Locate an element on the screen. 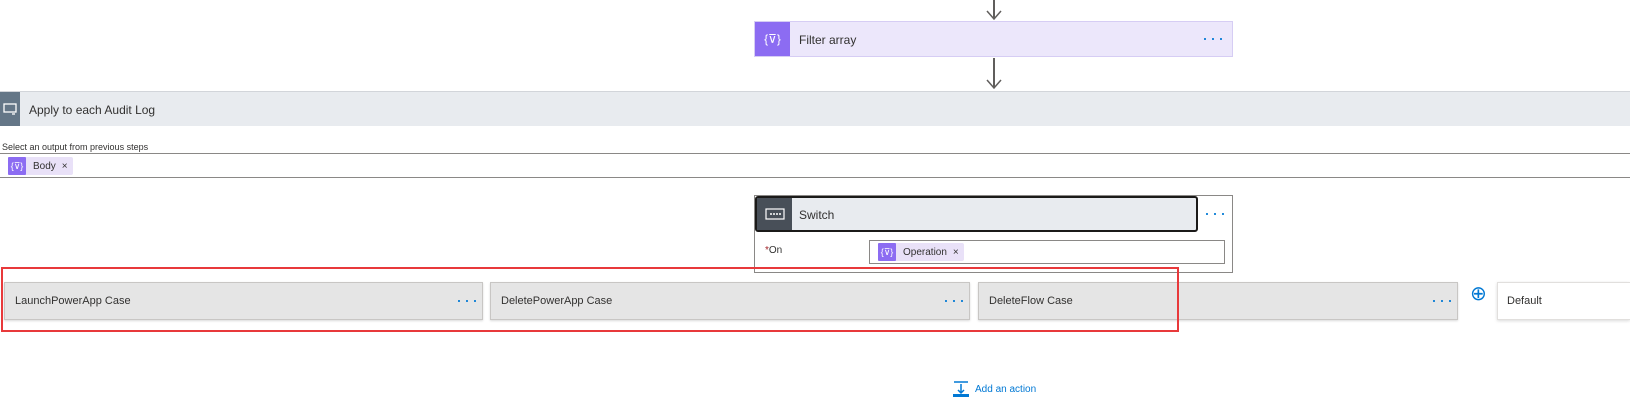  switch-title: Switch is located at coordinates (817, 215).